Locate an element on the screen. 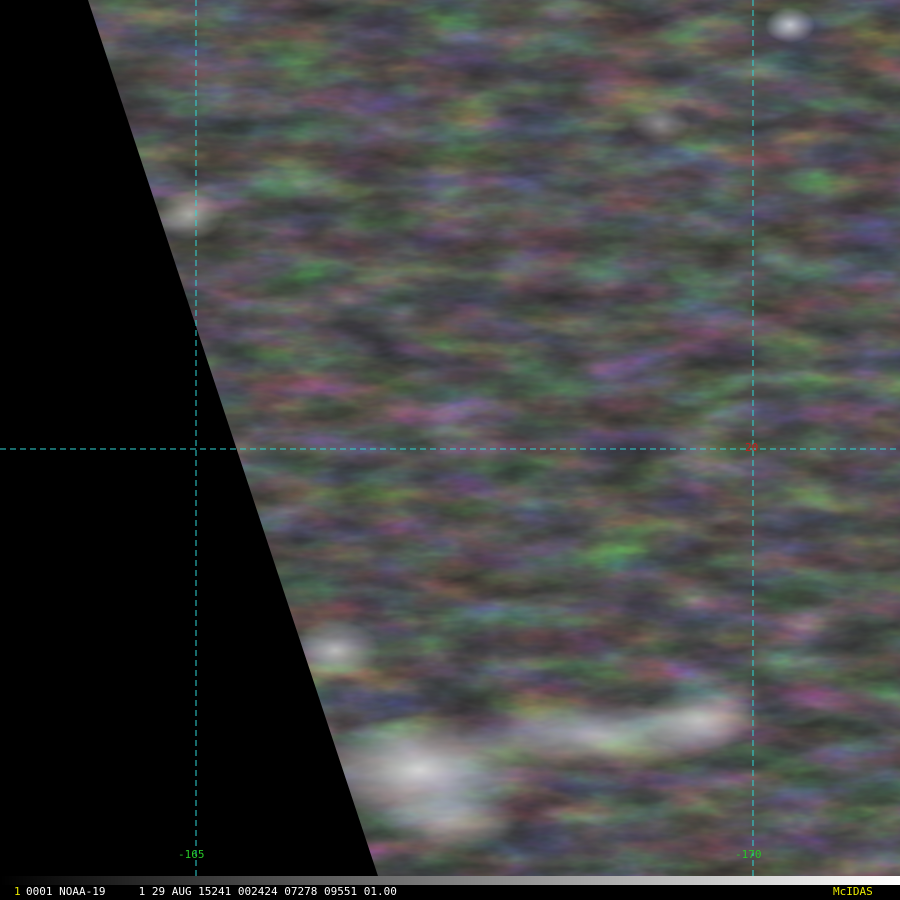 This screenshot has width=900, height=900. latitude-label-20: 20 is located at coordinates (752, 447).